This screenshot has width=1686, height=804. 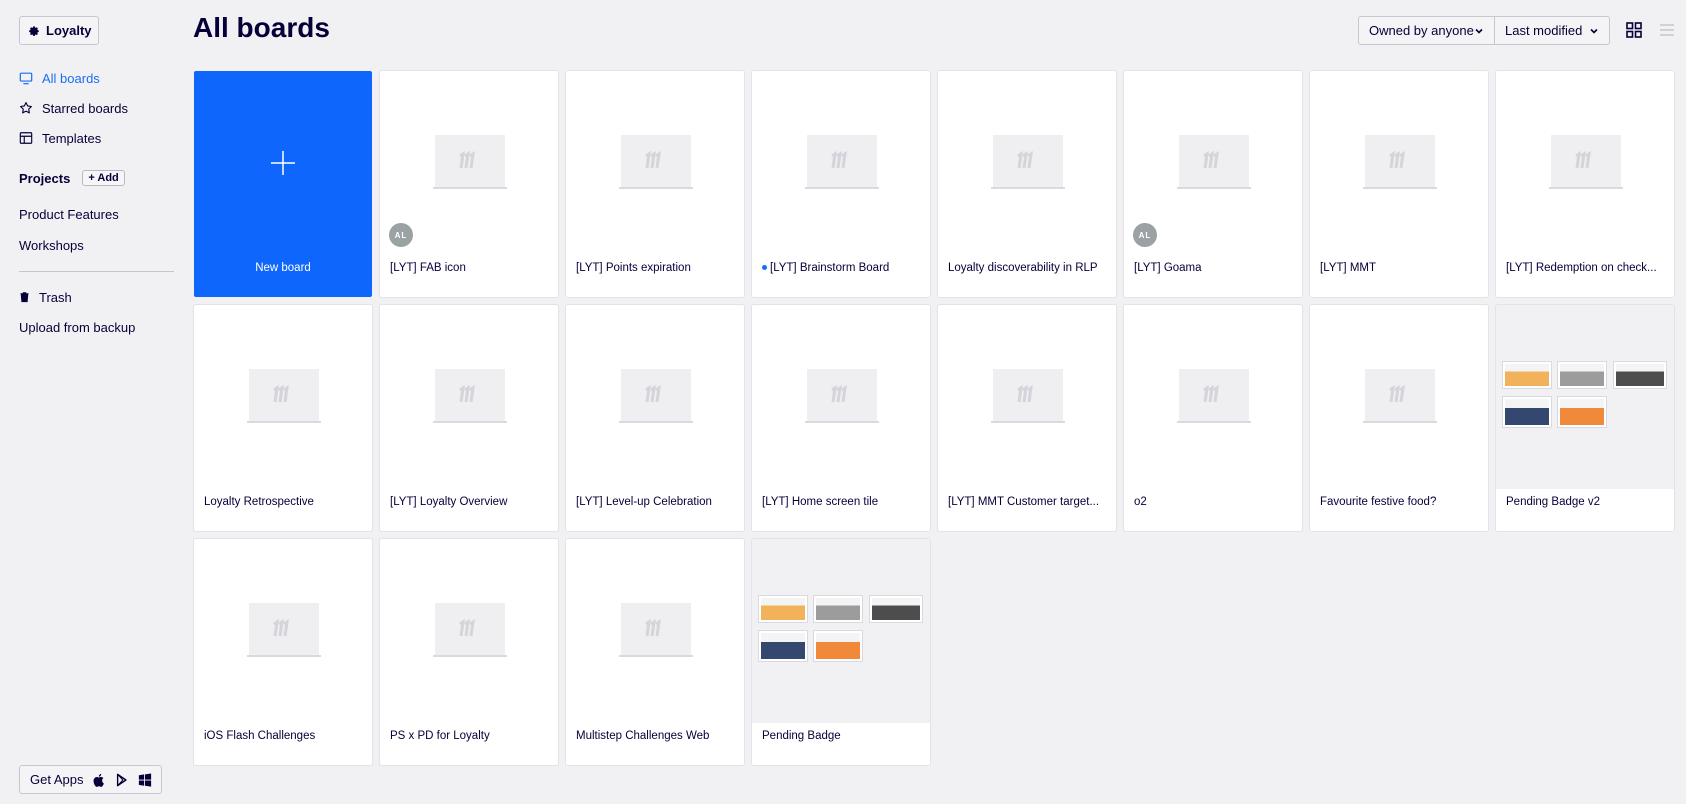 I want to click on board-title: iOS Flash Challenges, so click(x=283, y=736).